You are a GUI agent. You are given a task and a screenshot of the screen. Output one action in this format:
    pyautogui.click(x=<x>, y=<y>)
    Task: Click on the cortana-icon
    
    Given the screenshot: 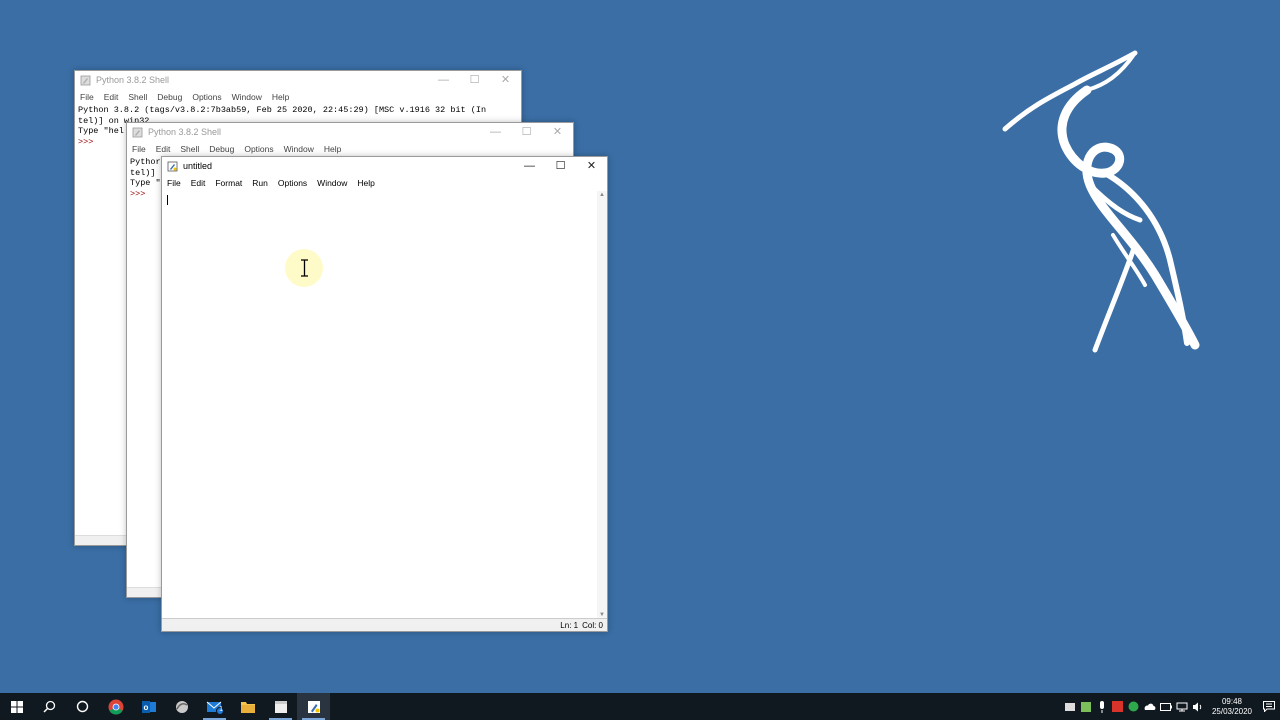 What is the action you would take?
    pyautogui.click(x=82, y=706)
    